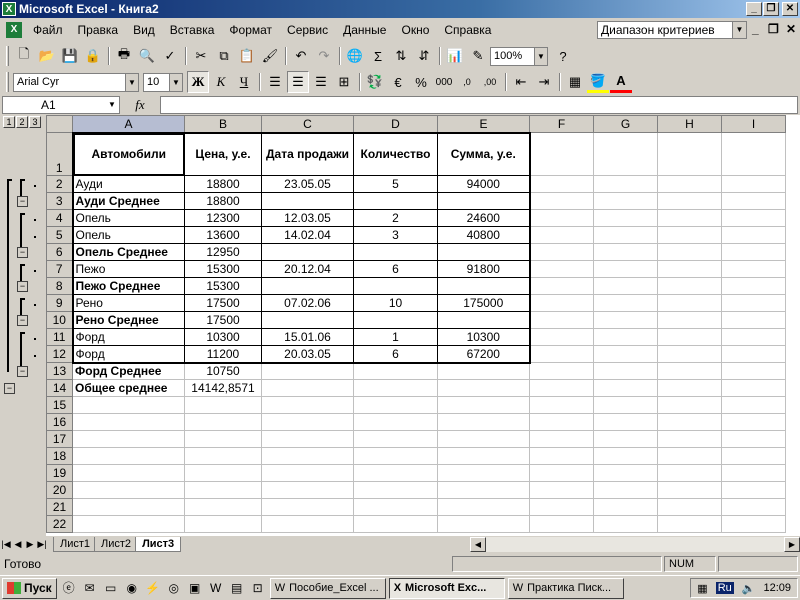  I want to click on menu-window: Окно, so click(415, 30).